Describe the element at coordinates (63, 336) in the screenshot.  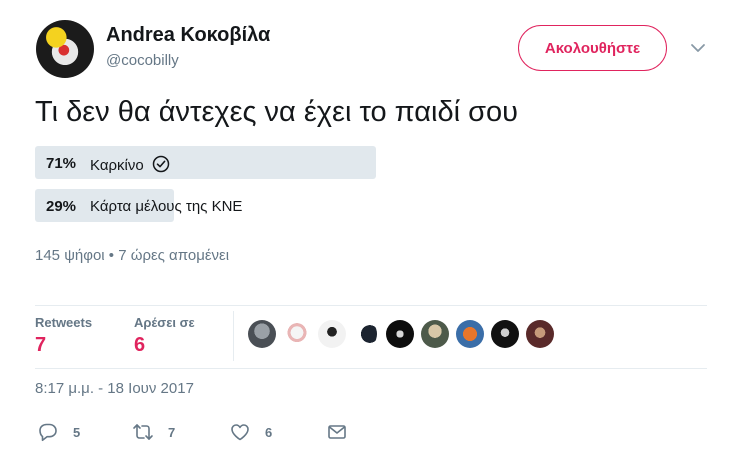
I see `retweets-stat: Retweets 7` at that location.